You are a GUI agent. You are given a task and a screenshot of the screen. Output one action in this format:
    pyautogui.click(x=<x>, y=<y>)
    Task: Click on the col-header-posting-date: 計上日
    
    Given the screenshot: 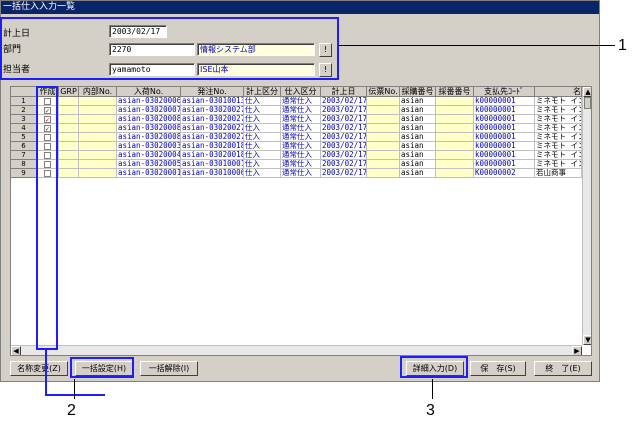 What is the action you would take?
    pyautogui.click(x=344, y=92)
    